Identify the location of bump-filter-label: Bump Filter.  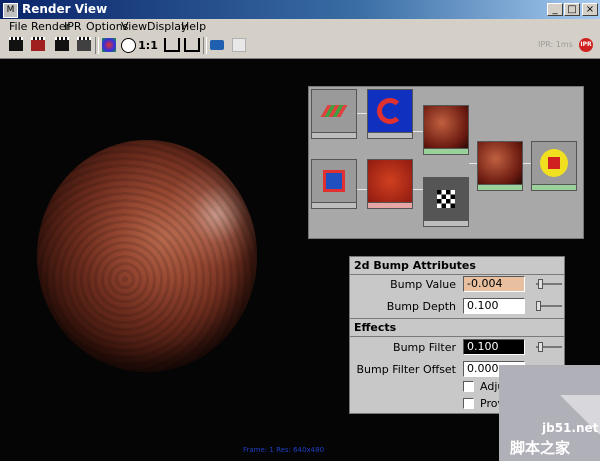
(424, 347).